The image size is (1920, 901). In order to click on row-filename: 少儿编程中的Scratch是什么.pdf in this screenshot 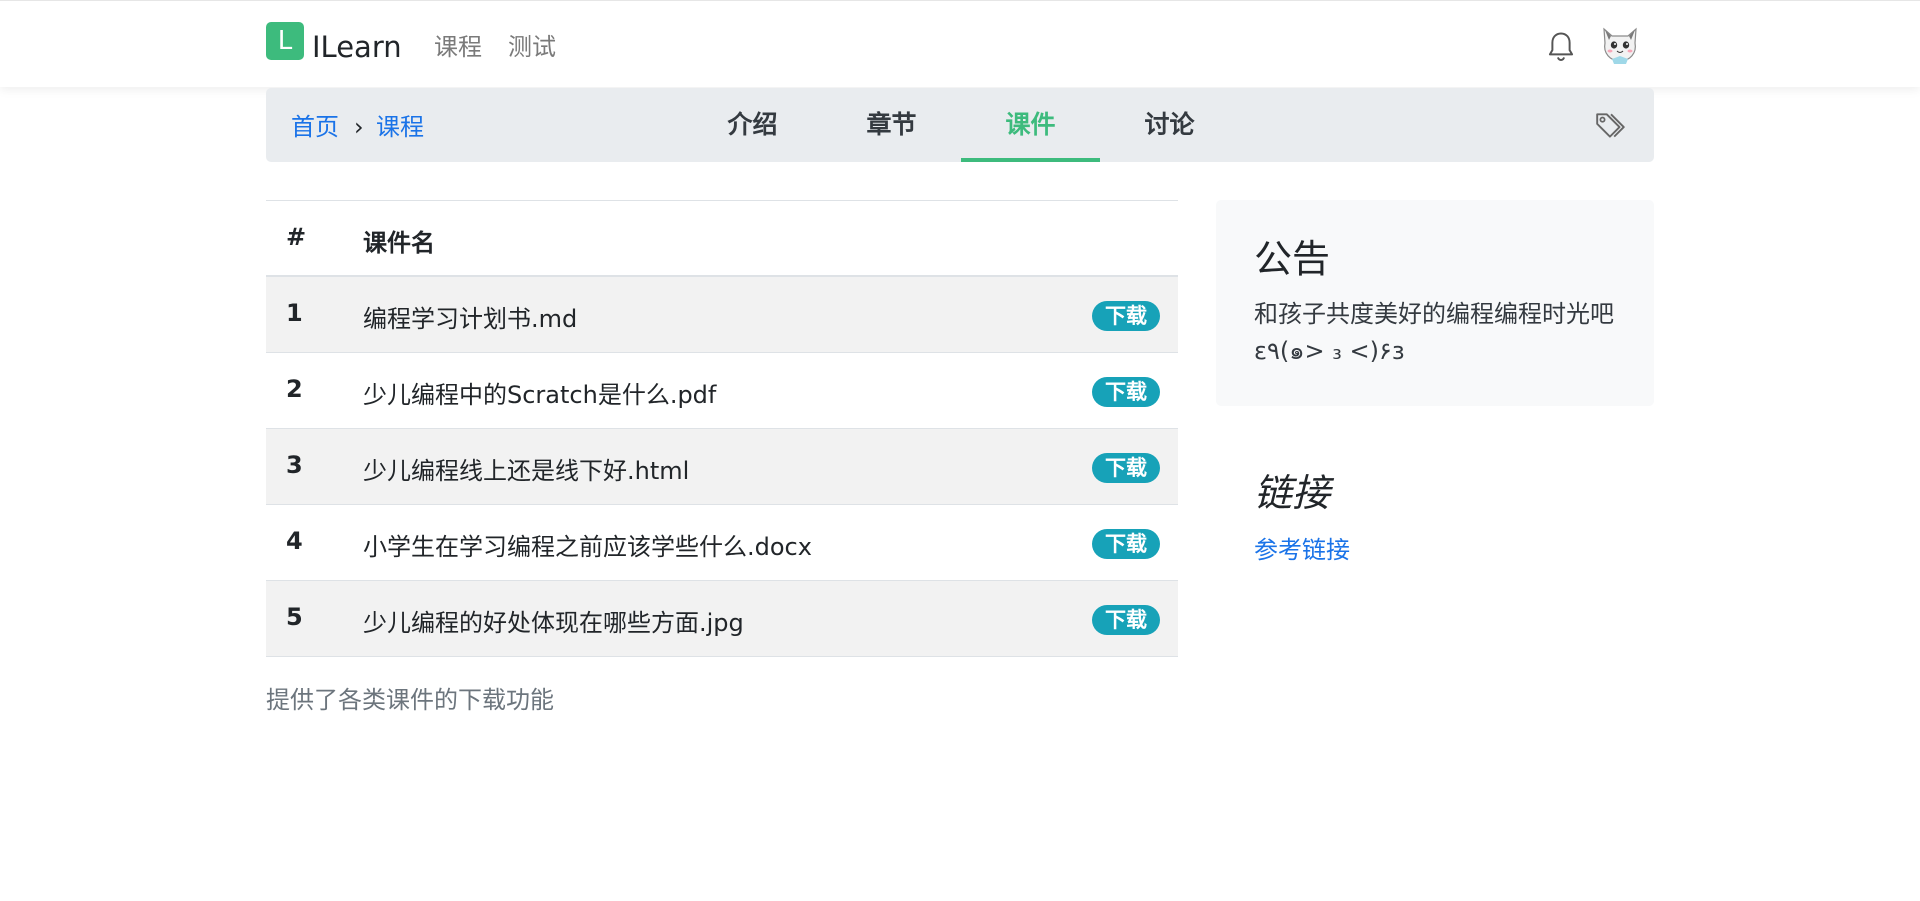, I will do `click(540, 395)`.